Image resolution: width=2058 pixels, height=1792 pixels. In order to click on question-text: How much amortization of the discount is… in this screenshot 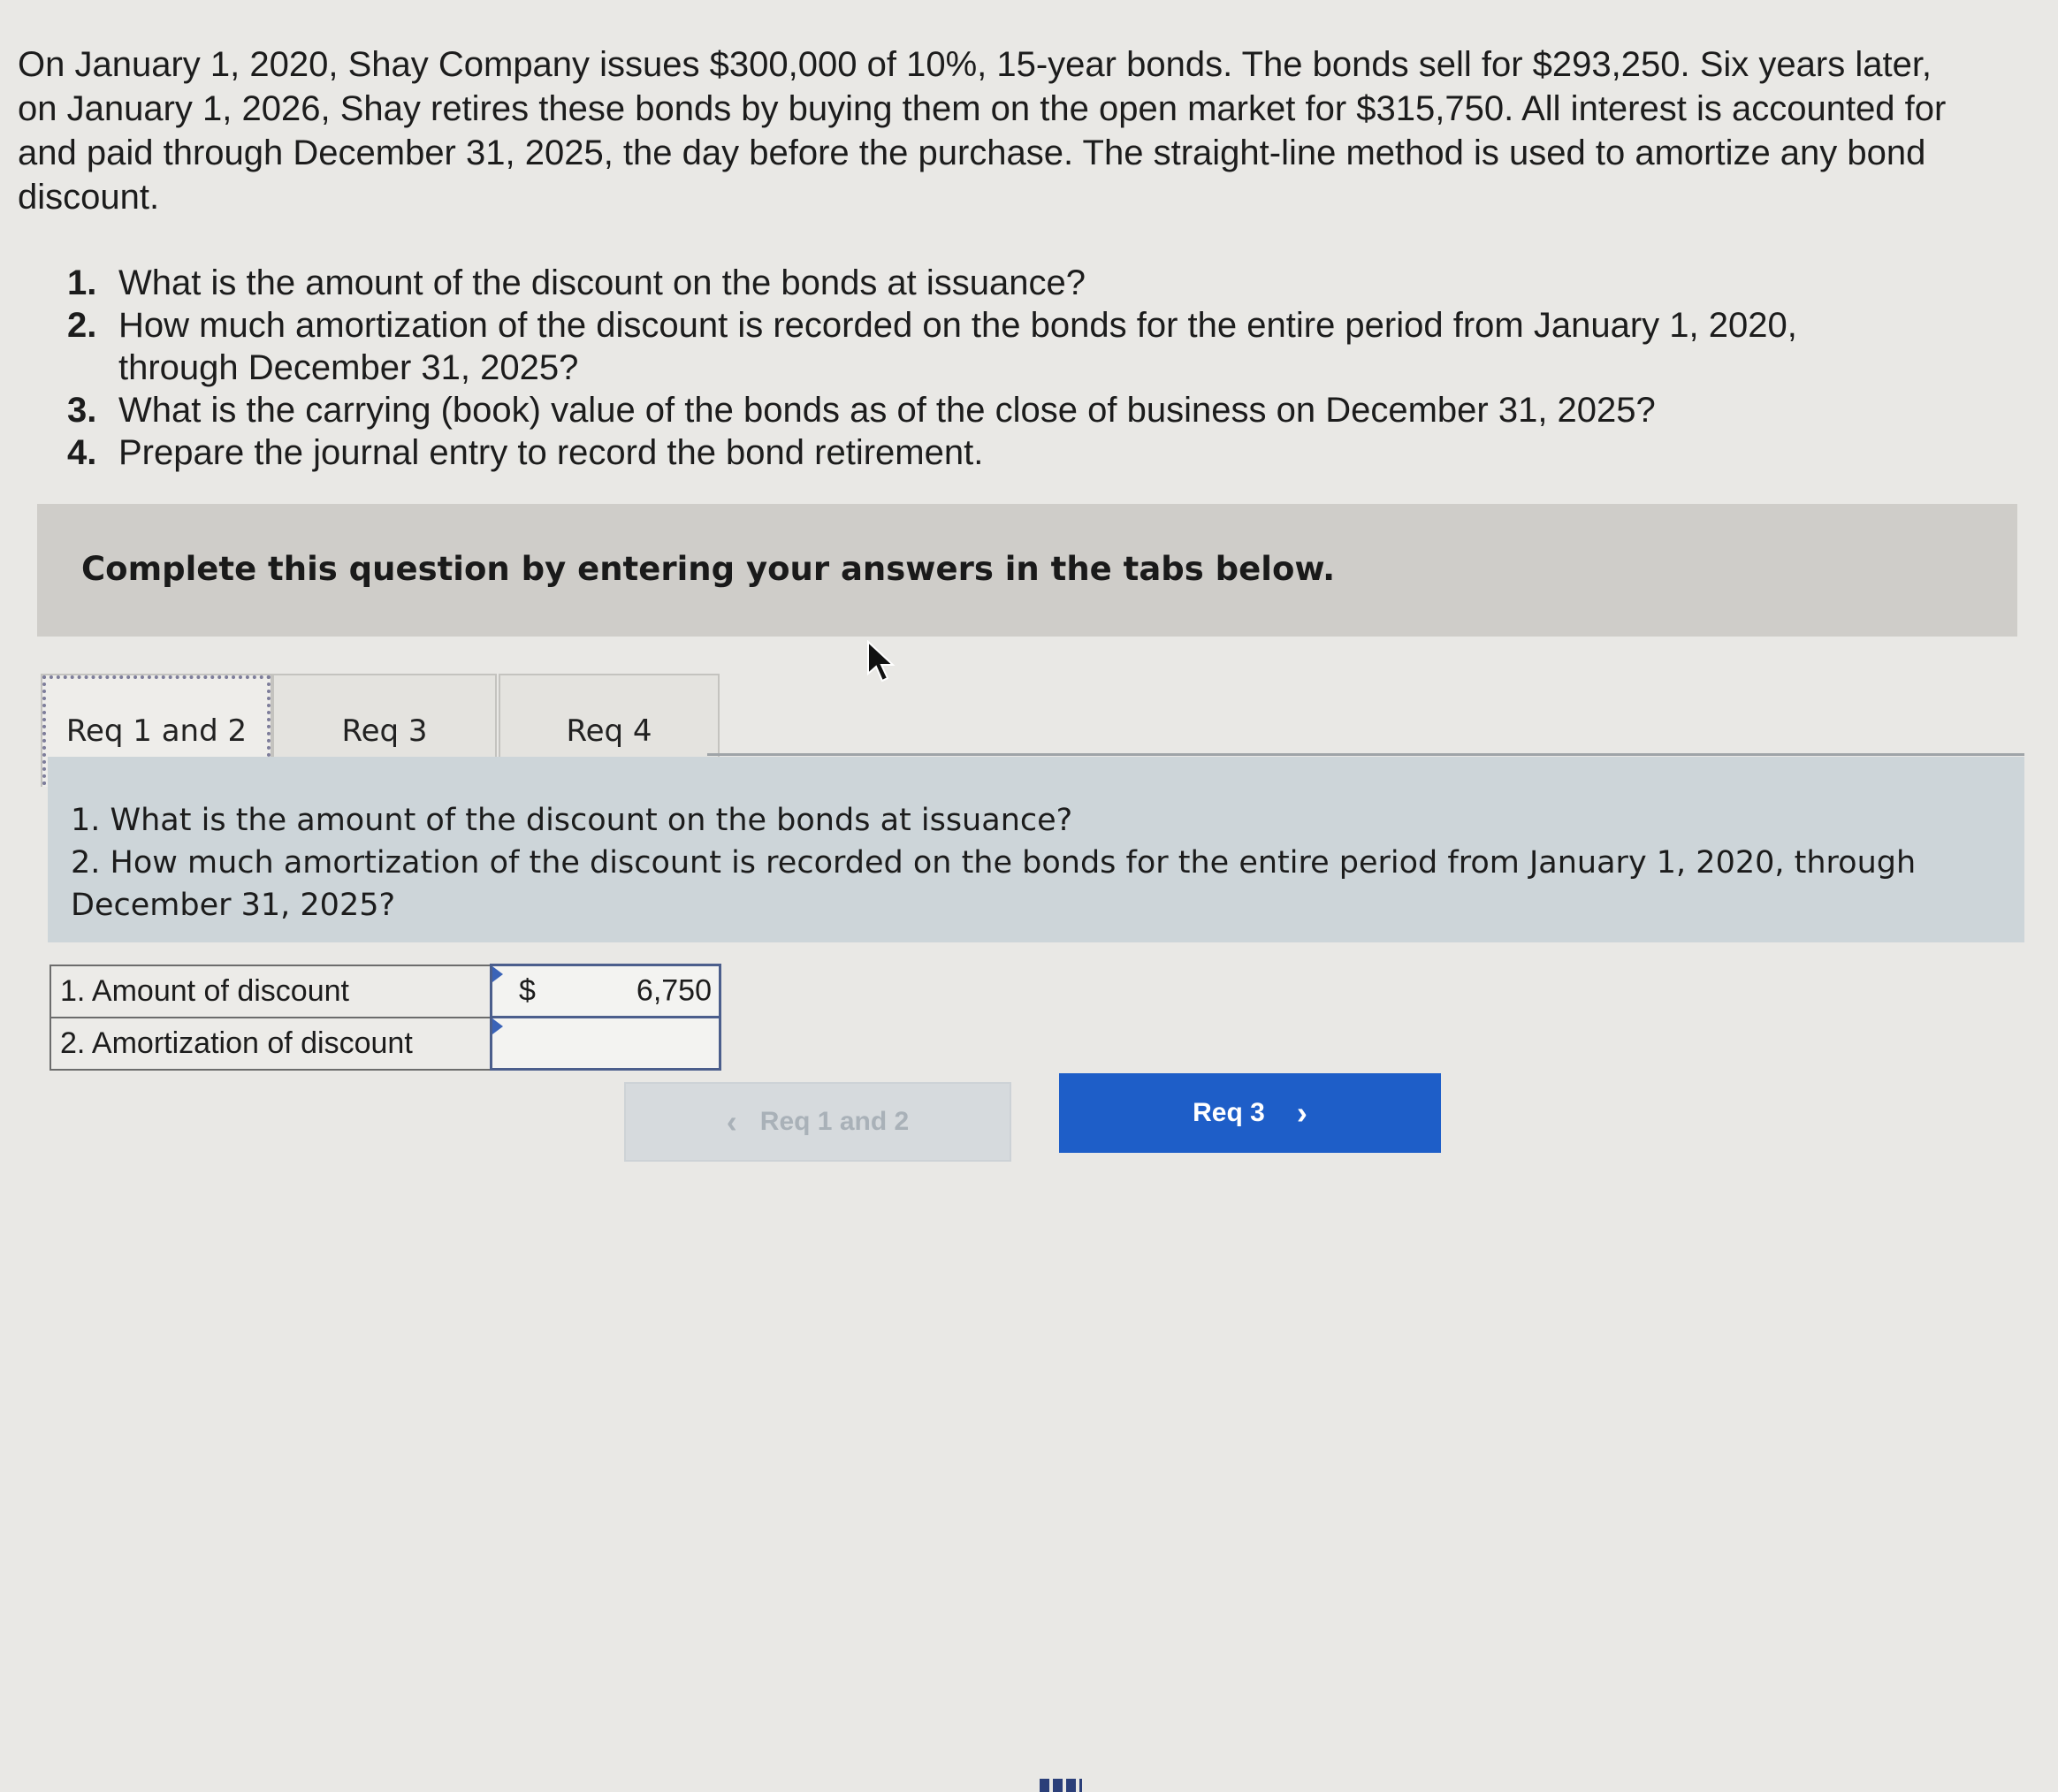, I will do `click(957, 346)`.